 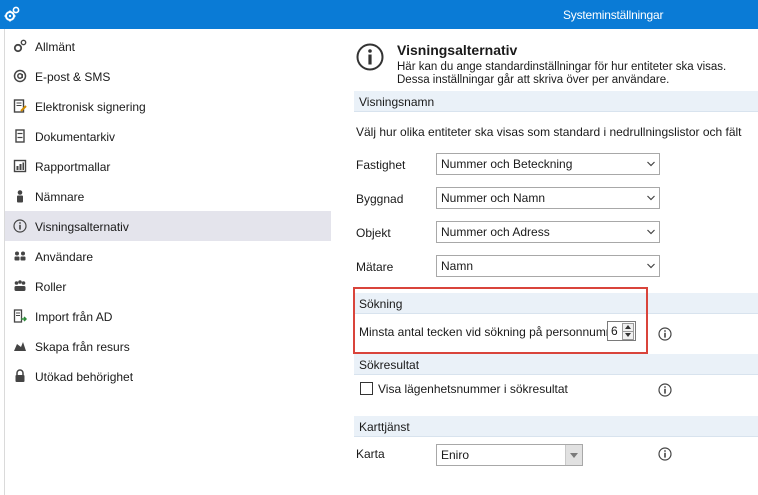 What do you see at coordinates (168, 256) in the screenshot?
I see `sidebar-item-anvandare: Användare` at bounding box center [168, 256].